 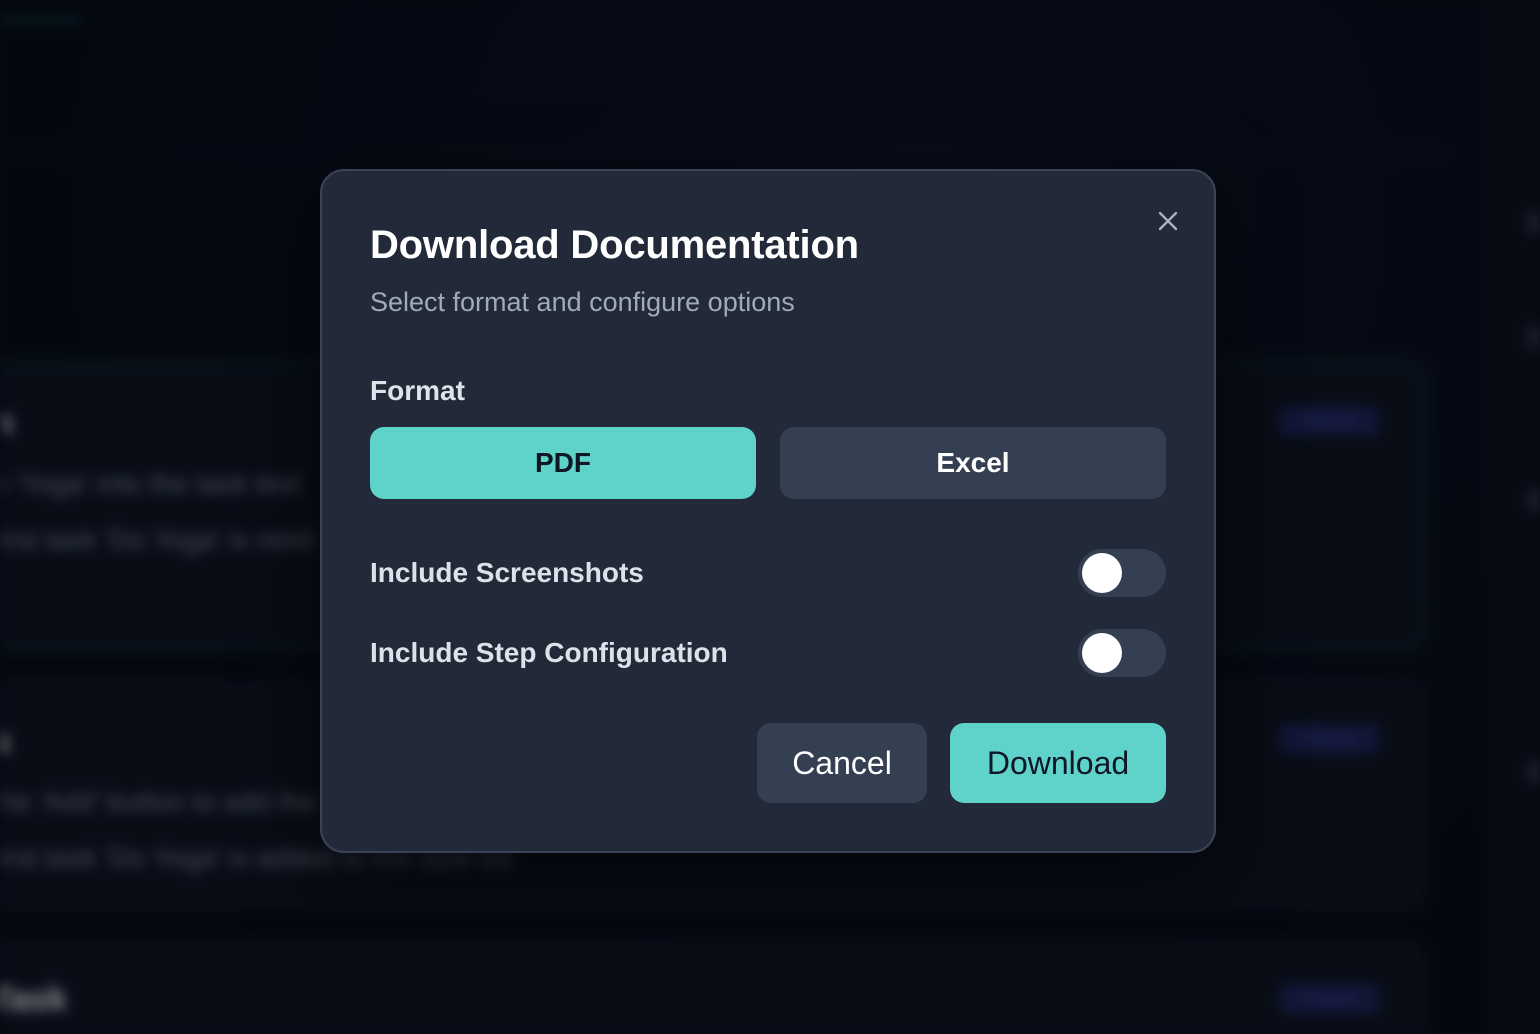 I want to click on dialog-subtitle: Select format and configure options, so click(x=582, y=302).